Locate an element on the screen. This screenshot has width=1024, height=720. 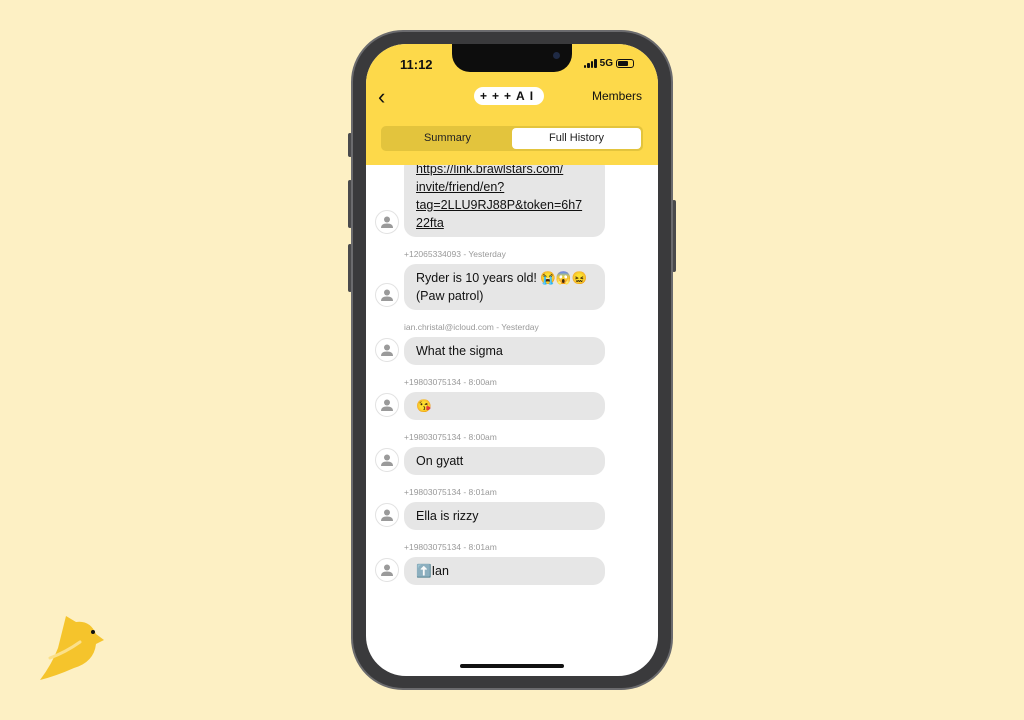
camera is located at coordinates (556, 55).